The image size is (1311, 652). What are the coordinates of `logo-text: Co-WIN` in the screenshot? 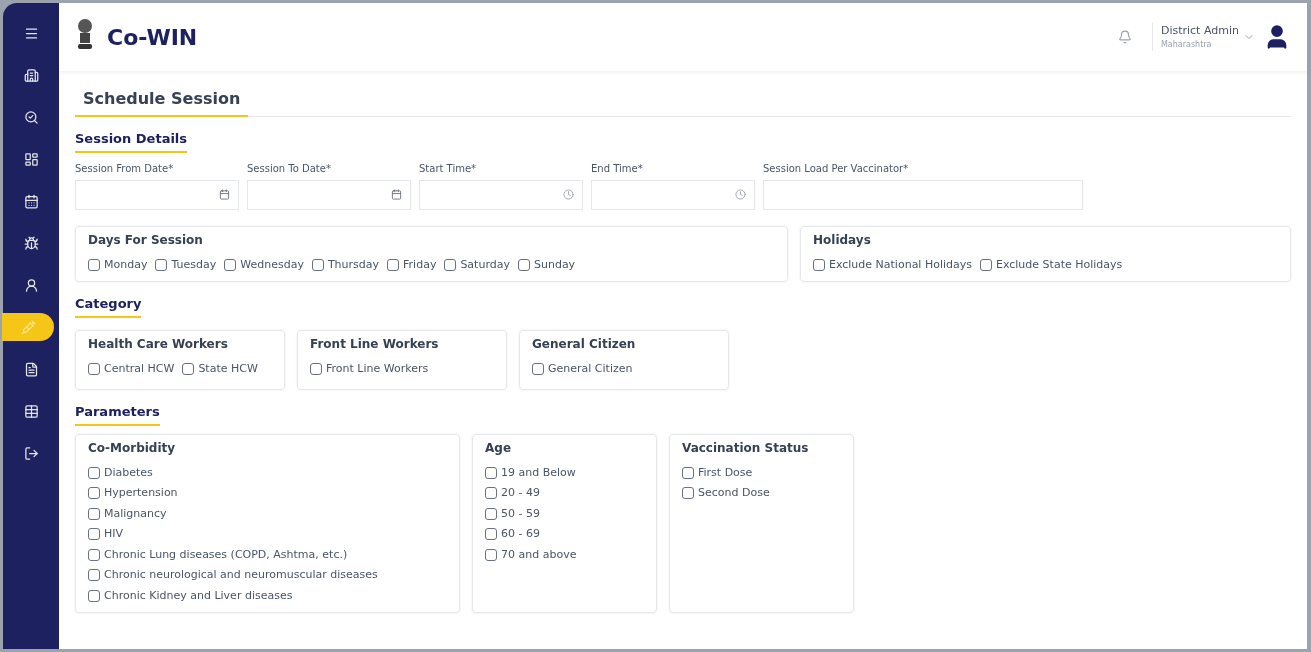 It's located at (152, 37).